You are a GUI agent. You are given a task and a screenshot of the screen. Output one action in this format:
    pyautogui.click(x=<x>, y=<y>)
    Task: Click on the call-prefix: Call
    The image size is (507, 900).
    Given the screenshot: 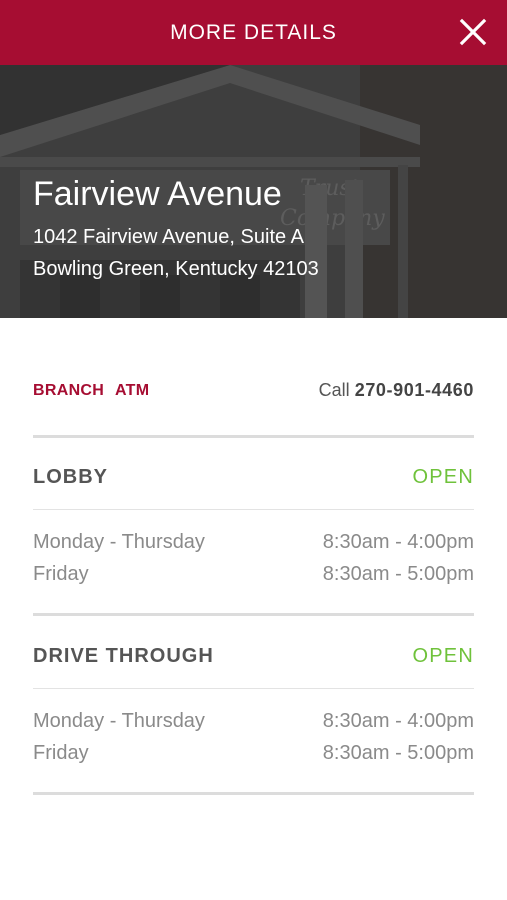 What is the action you would take?
    pyautogui.click(x=334, y=390)
    